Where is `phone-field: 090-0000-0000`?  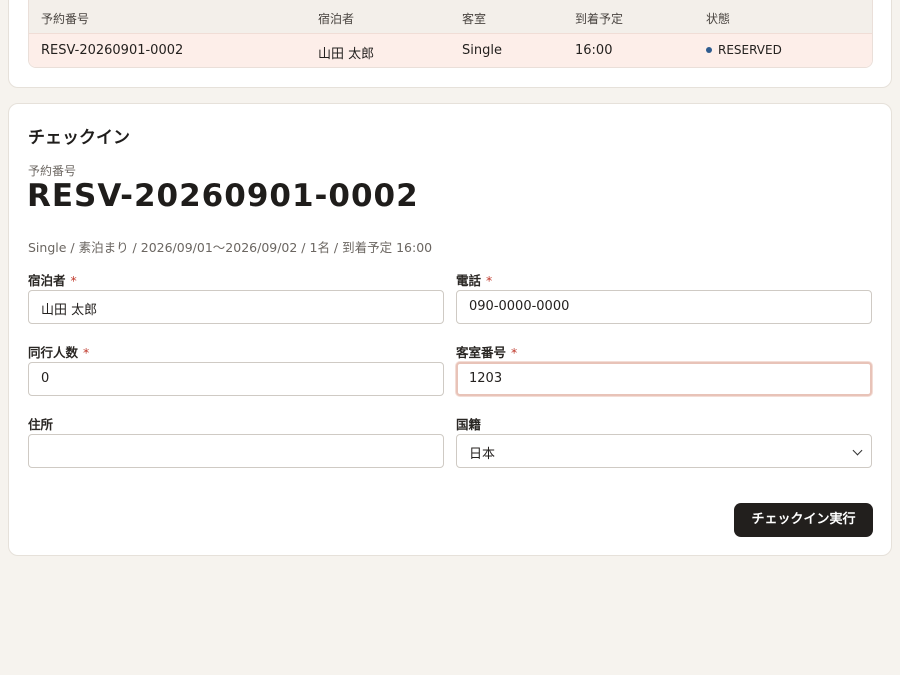 phone-field: 090-0000-0000 is located at coordinates (664, 307).